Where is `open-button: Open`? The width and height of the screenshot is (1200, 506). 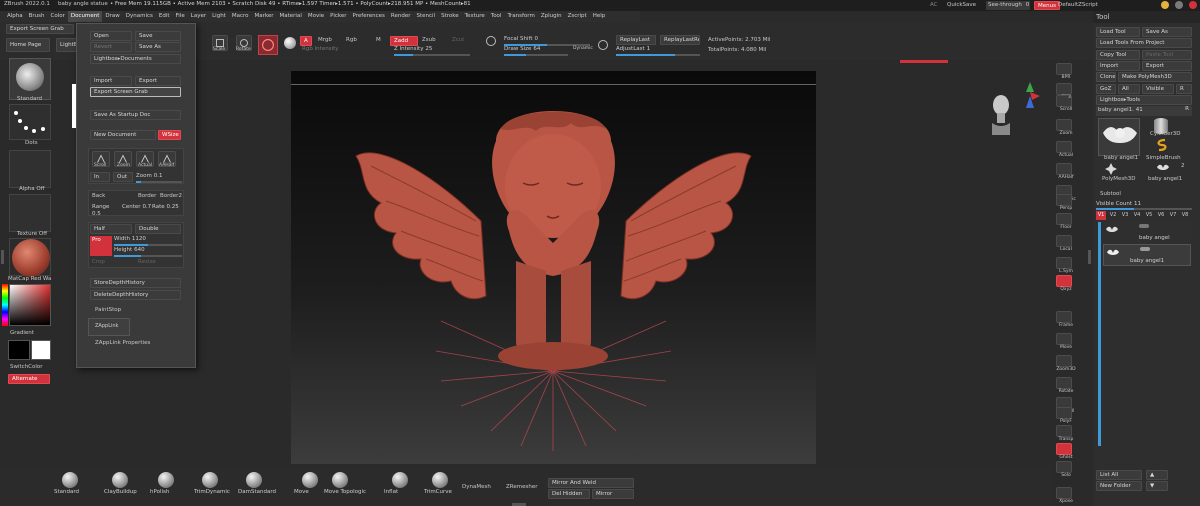 open-button: Open is located at coordinates (111, 36).